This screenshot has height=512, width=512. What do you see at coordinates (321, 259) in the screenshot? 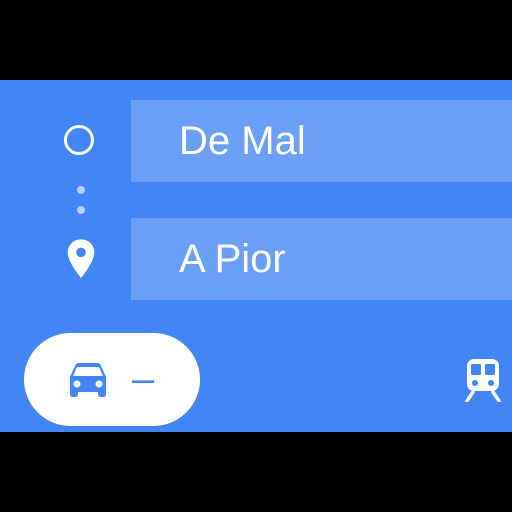
I see `destination-field: A Pior` at bounding box center [321, 259].